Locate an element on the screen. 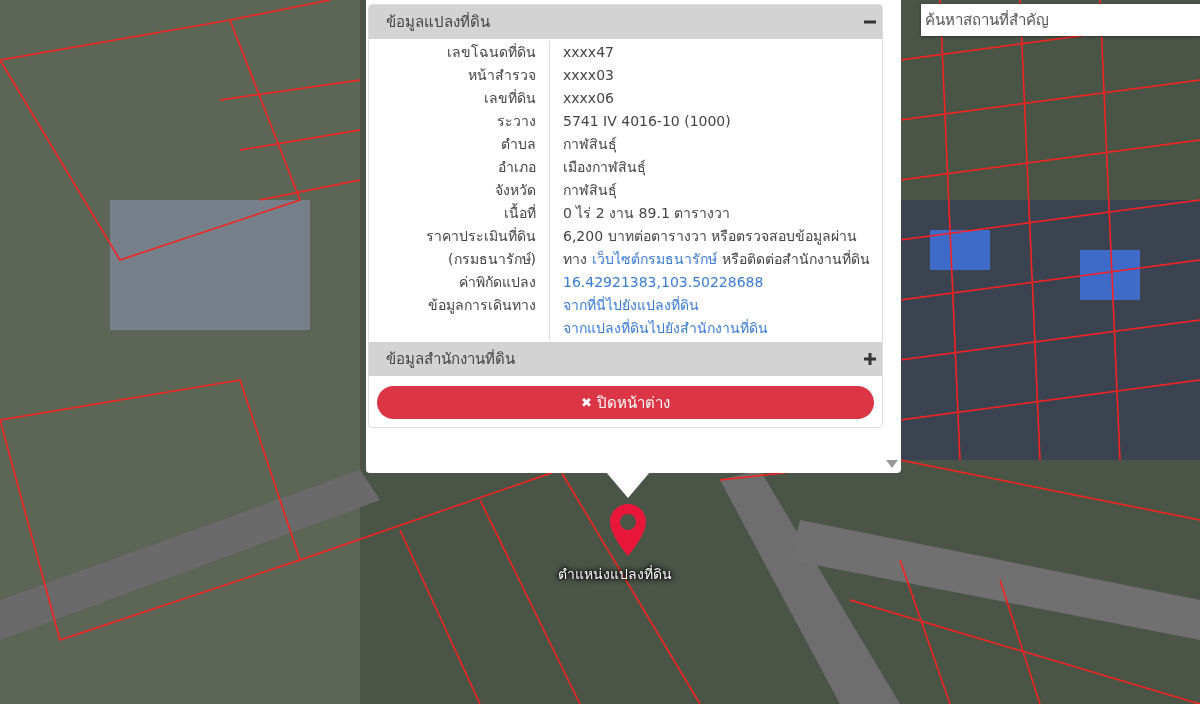  link: 16.42921383,103.50228688 is located at coordinates (663, 282).